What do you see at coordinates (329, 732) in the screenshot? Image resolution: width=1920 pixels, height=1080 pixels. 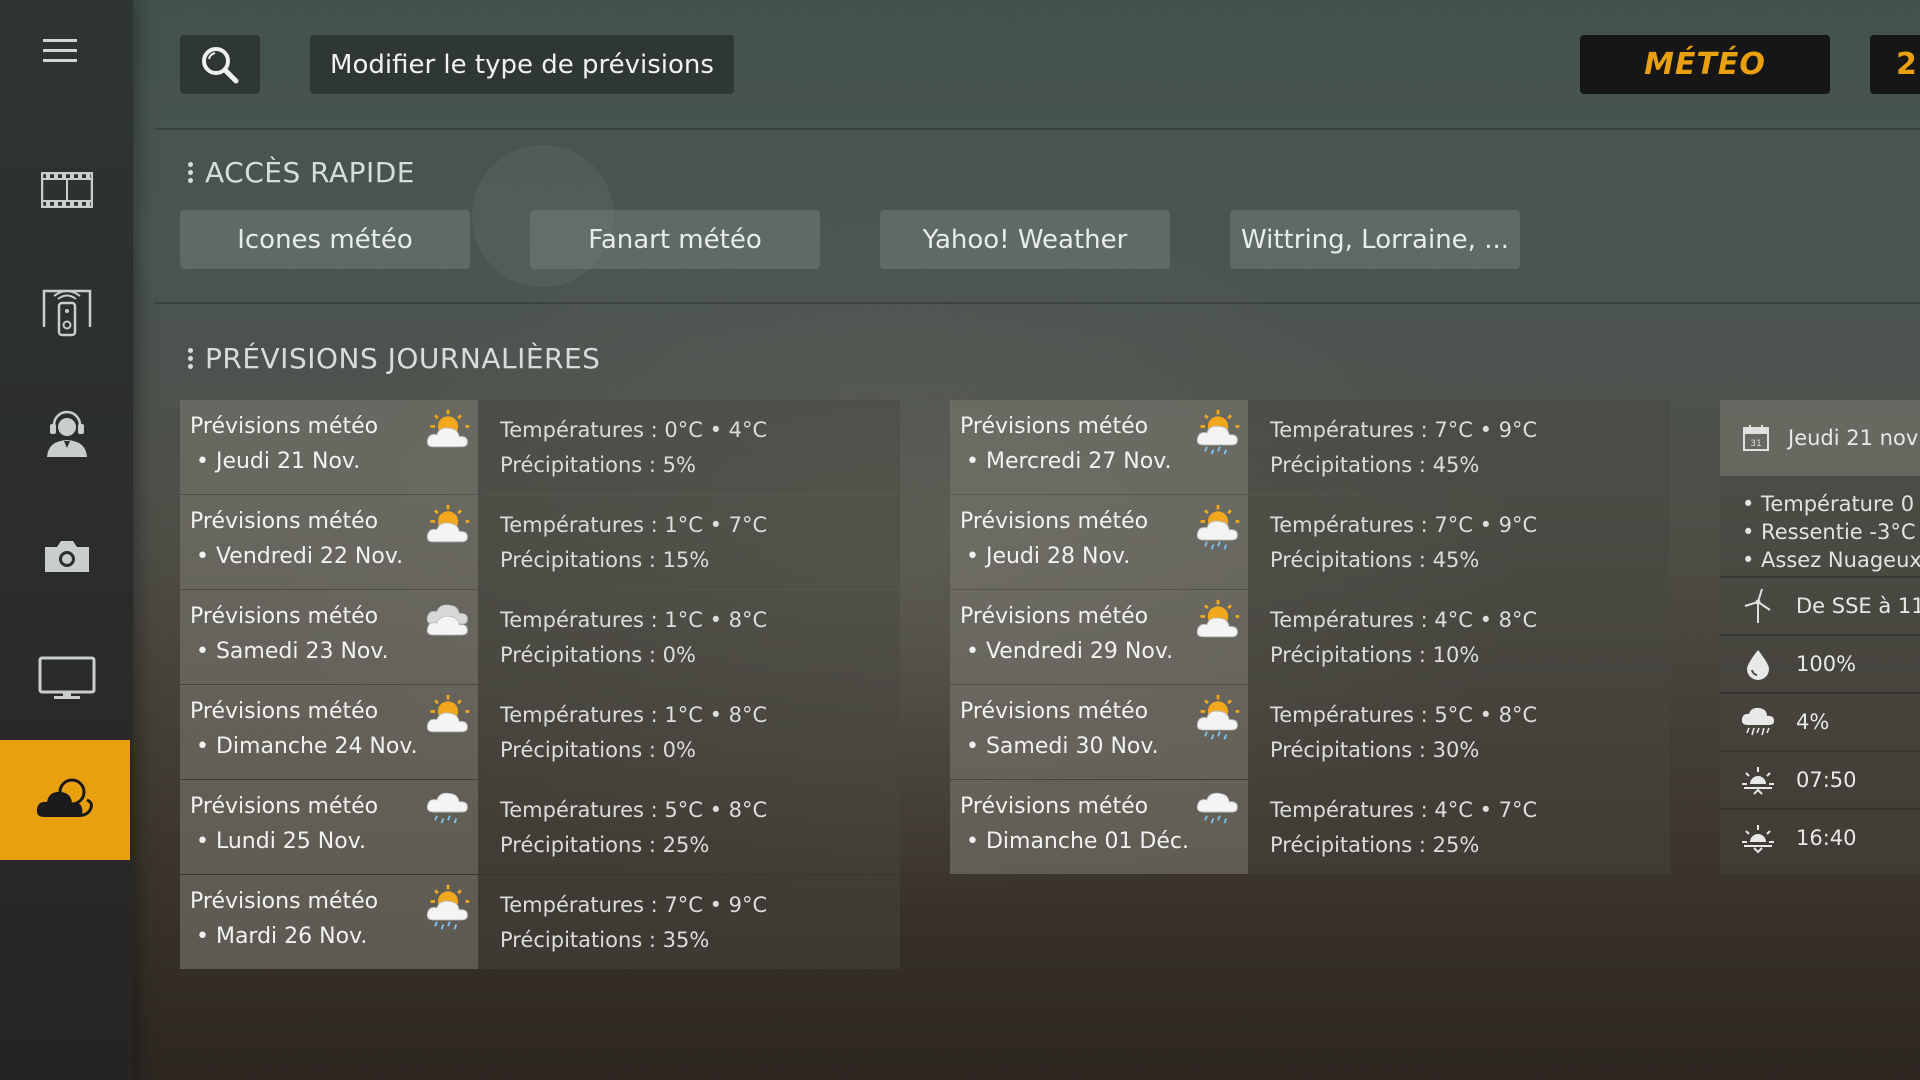 I see `forecast-day-header: Prévisions météo • Dimanche 24 Nov.` at bounding box center [329, 732].